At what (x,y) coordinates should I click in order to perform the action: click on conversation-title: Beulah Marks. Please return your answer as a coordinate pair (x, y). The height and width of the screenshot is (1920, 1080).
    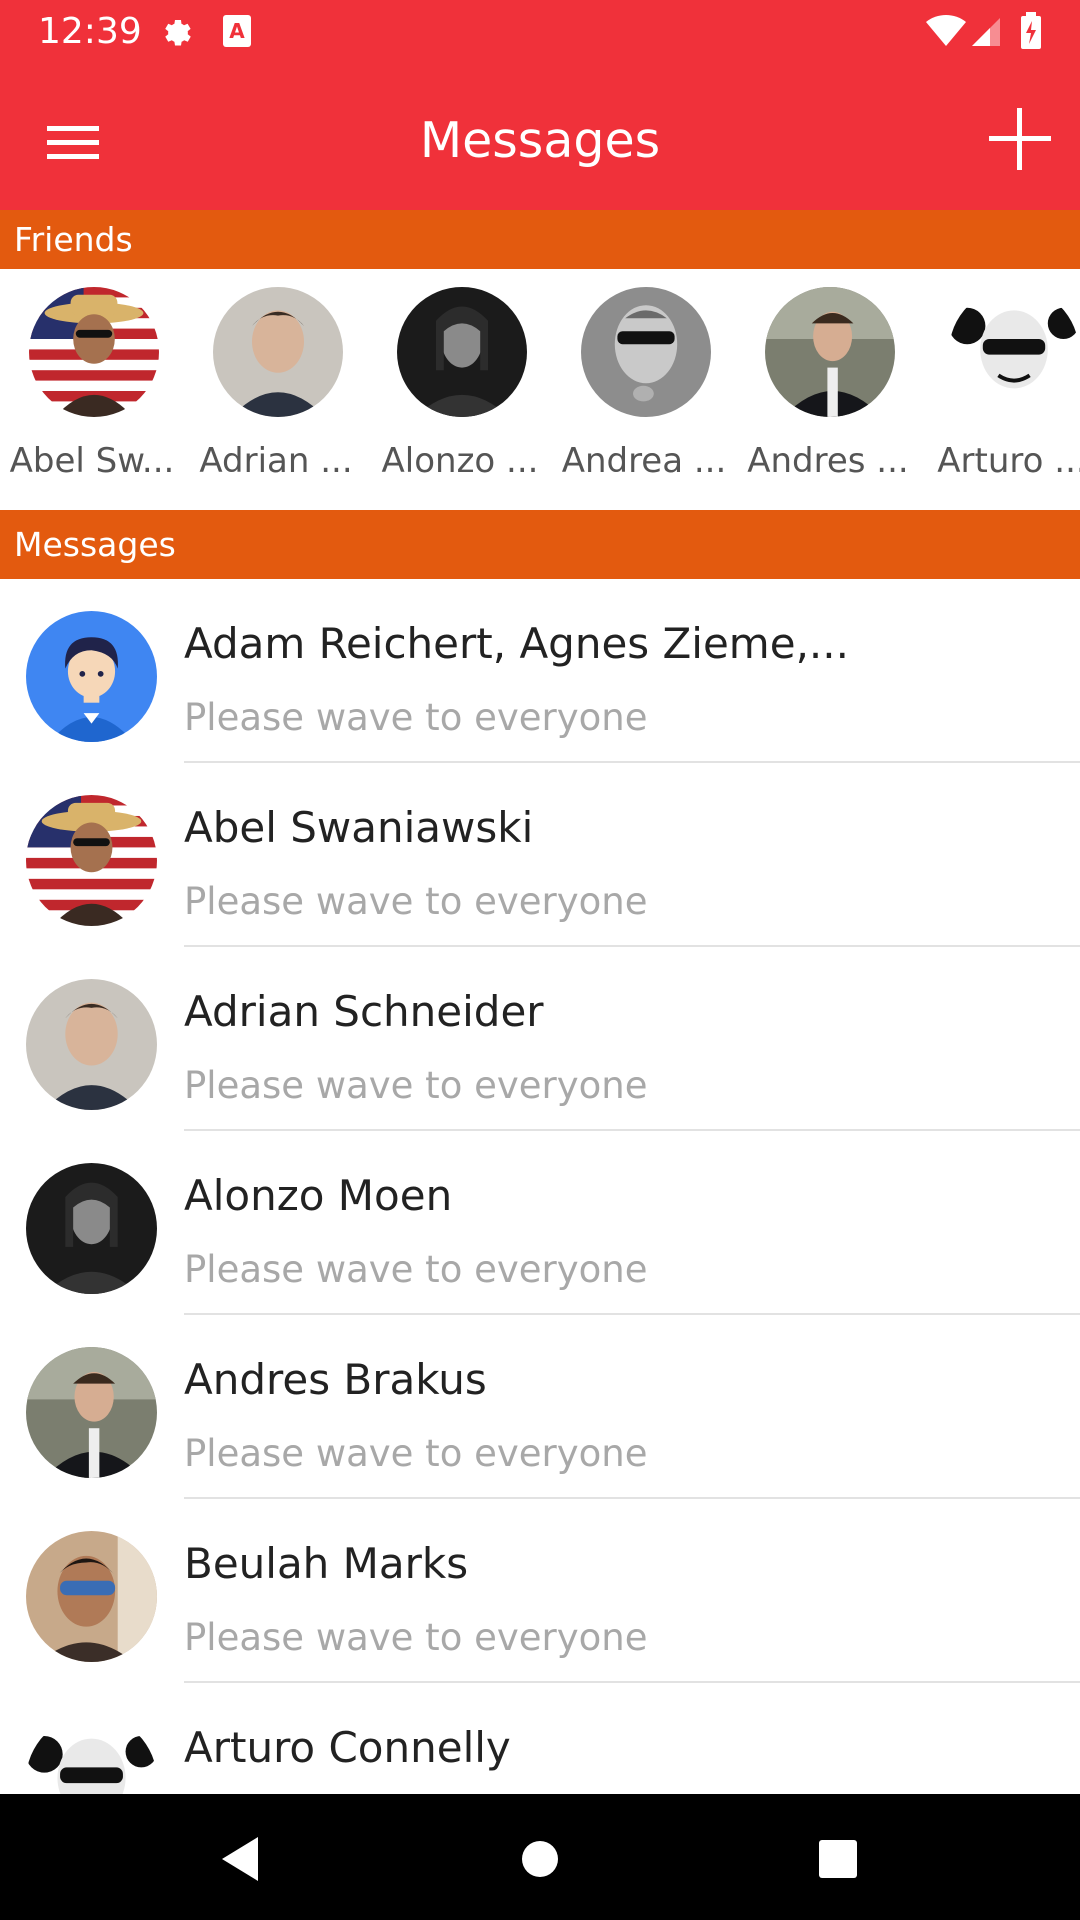
    Looking at the image, I should click on (326, 1563).